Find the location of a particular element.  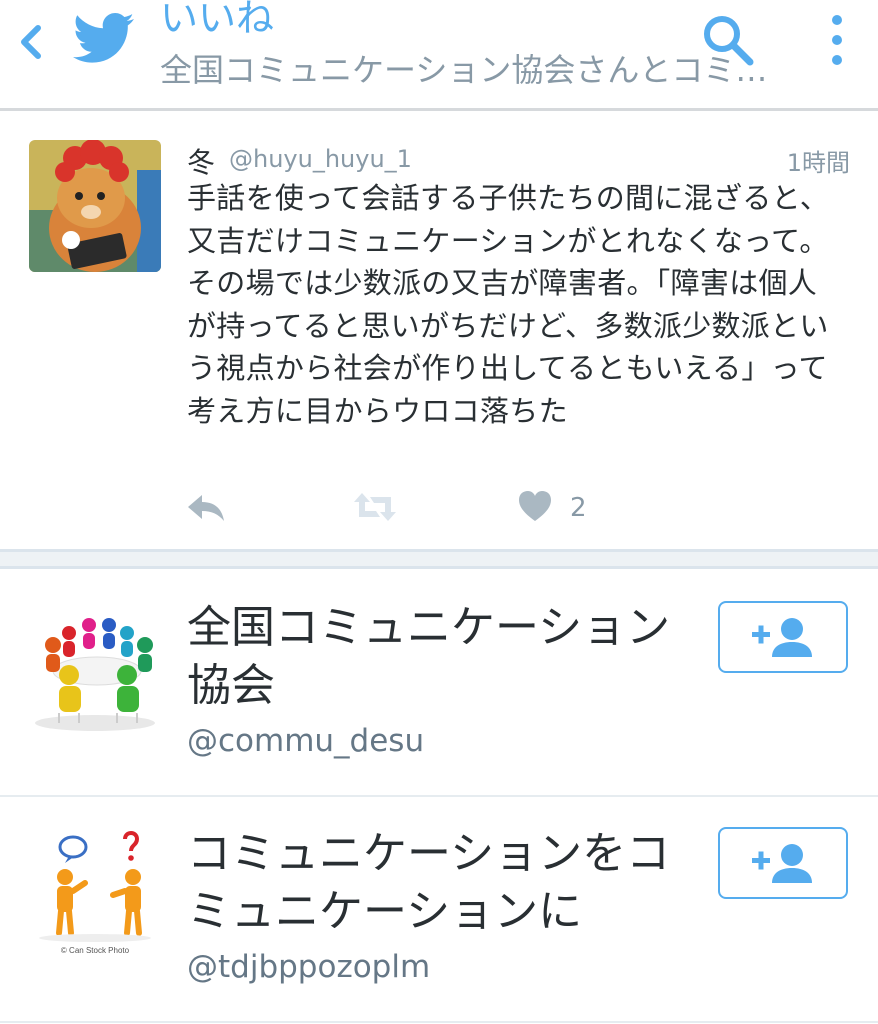

watermark-text: © Can Stock Photo is located at coordinates (95, 950).